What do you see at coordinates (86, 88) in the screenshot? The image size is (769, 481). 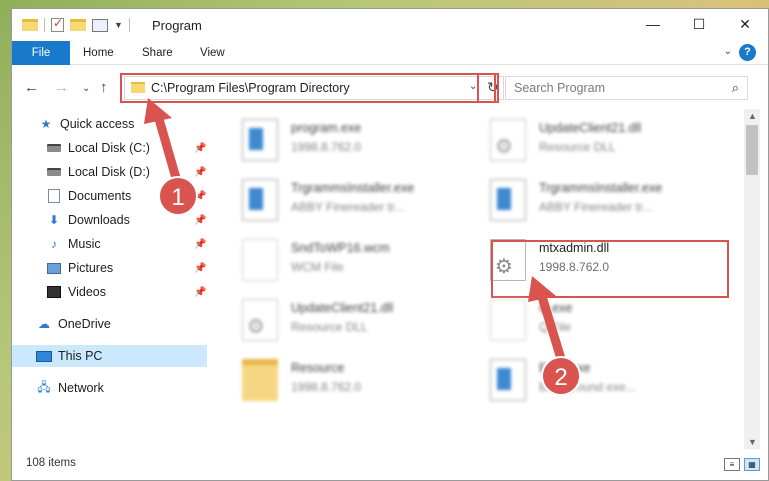 I see `recent-locations-icon: ⌄` at bounding box center [86, 88].